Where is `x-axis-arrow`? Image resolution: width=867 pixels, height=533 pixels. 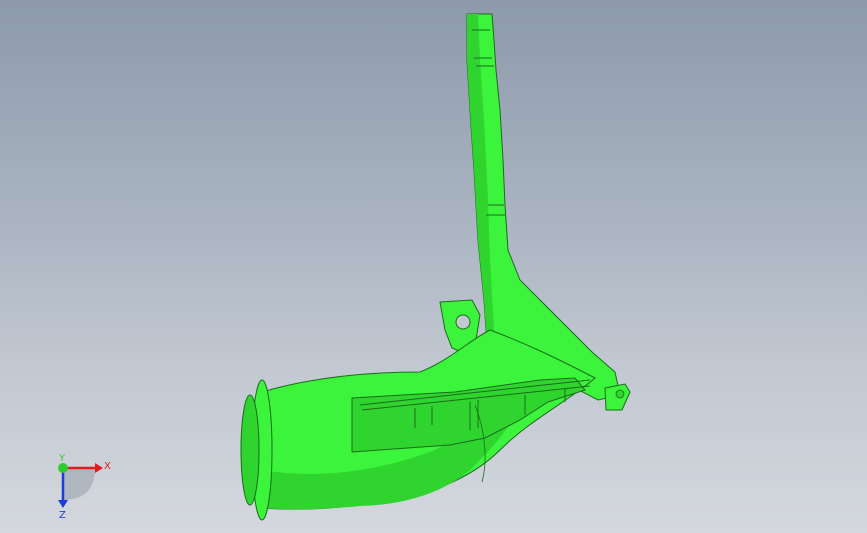
x-axis-arrow is located at coordinates (99, 468).